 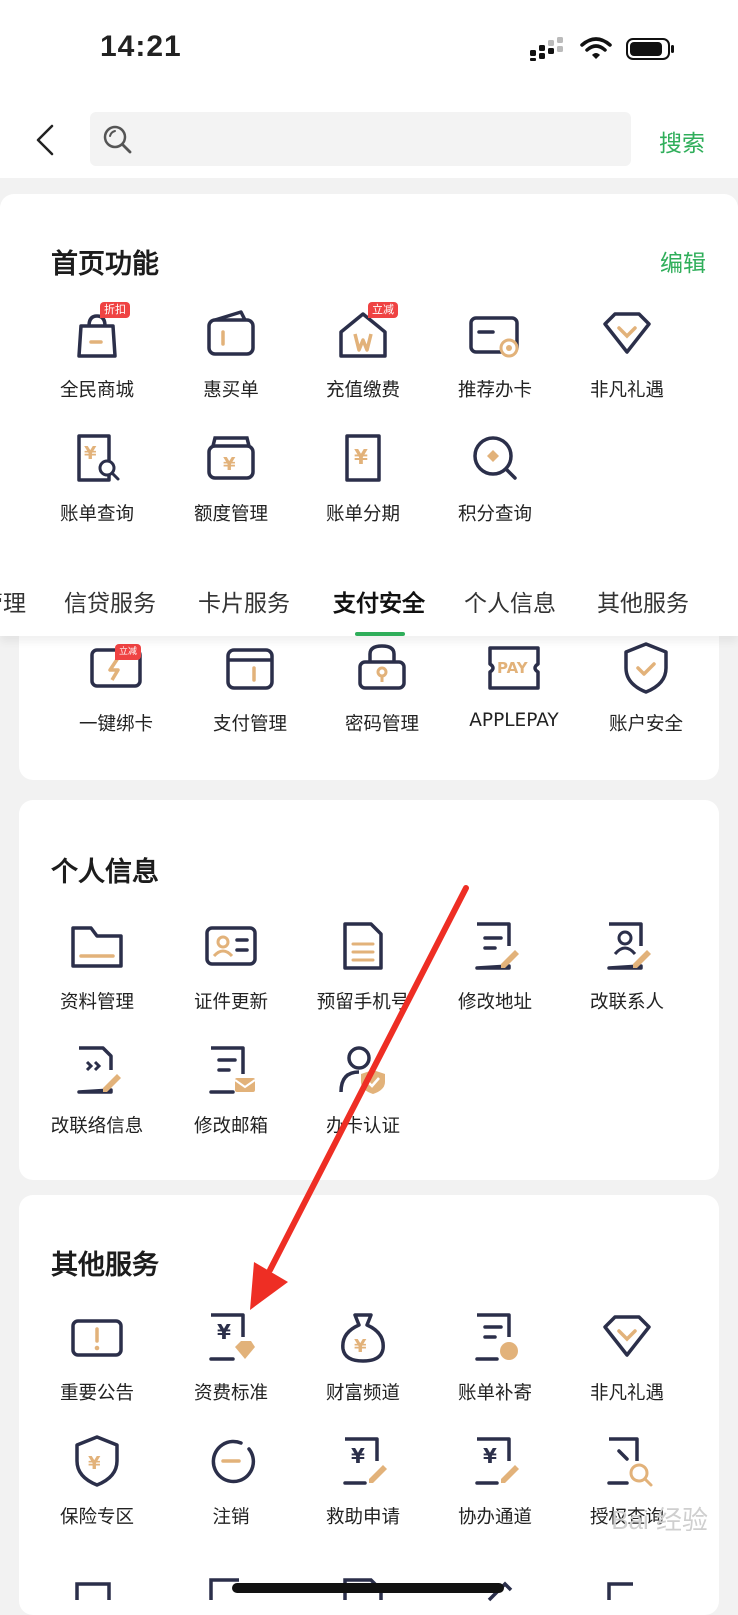 I want to click on item-label: 修改邮箱, so click(x=230, y=1126).